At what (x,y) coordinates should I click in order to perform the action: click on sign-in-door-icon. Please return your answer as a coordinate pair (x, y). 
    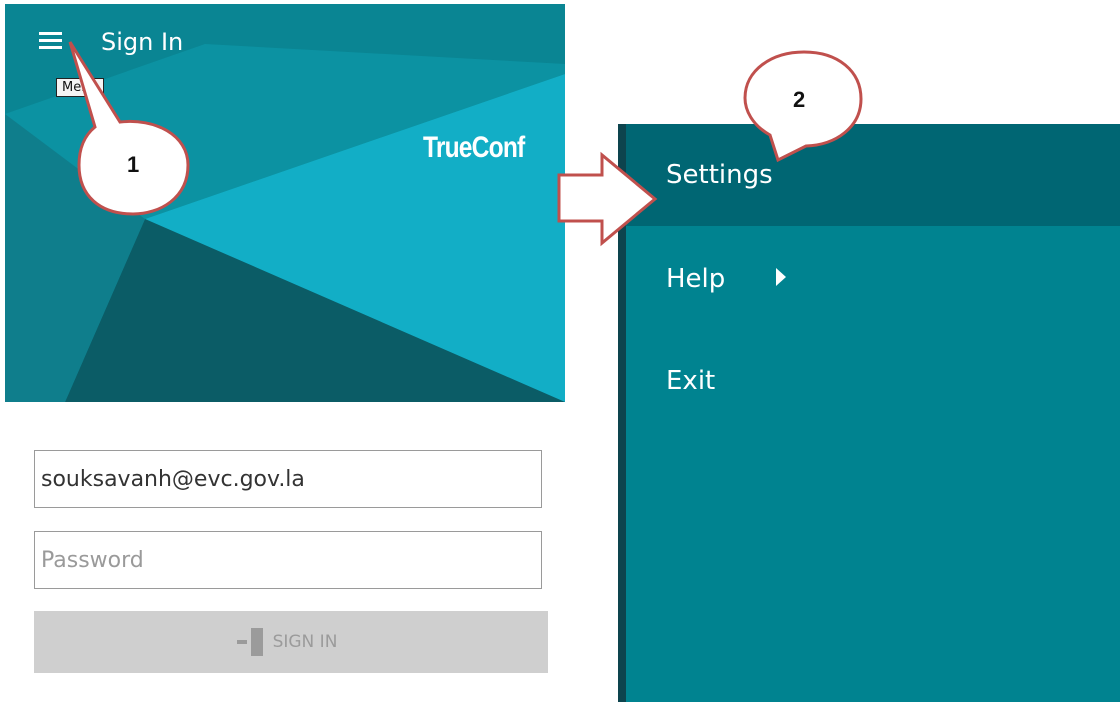
    Looking at the image, I should click on (249, 642).